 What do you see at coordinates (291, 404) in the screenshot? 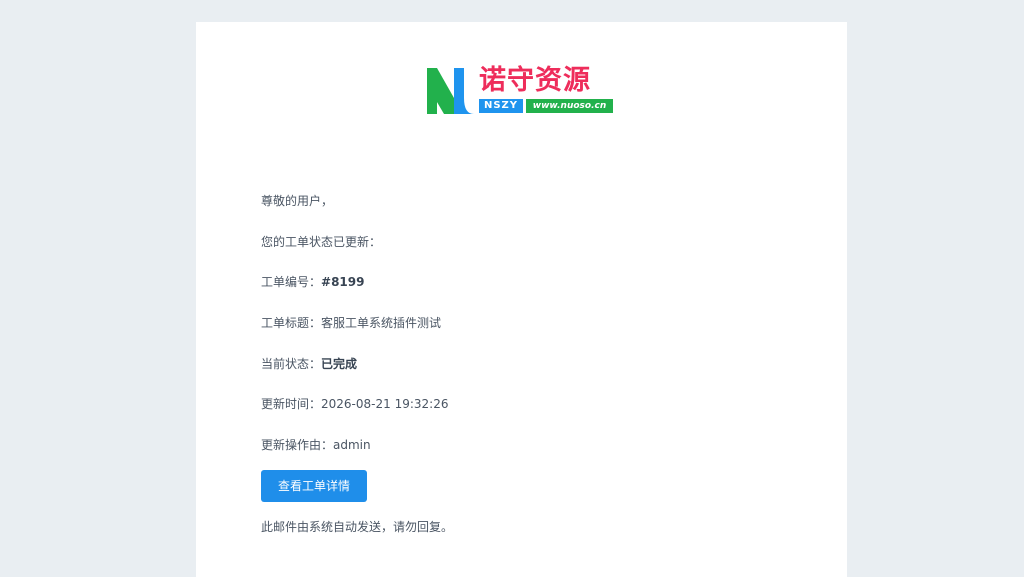
I see `updated-time-label: 更新时间：` at bounding box center [291, 404].